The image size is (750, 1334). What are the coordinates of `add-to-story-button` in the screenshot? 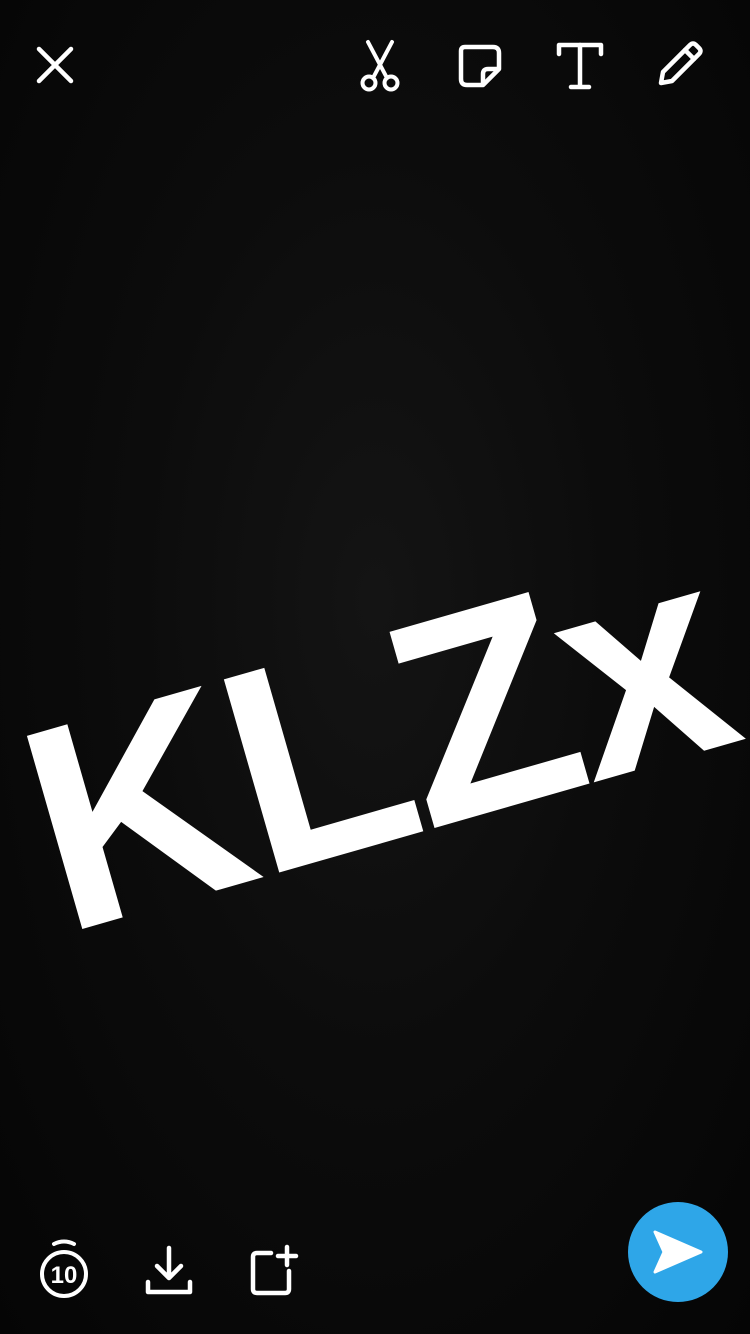 It's located at (273, 1270).